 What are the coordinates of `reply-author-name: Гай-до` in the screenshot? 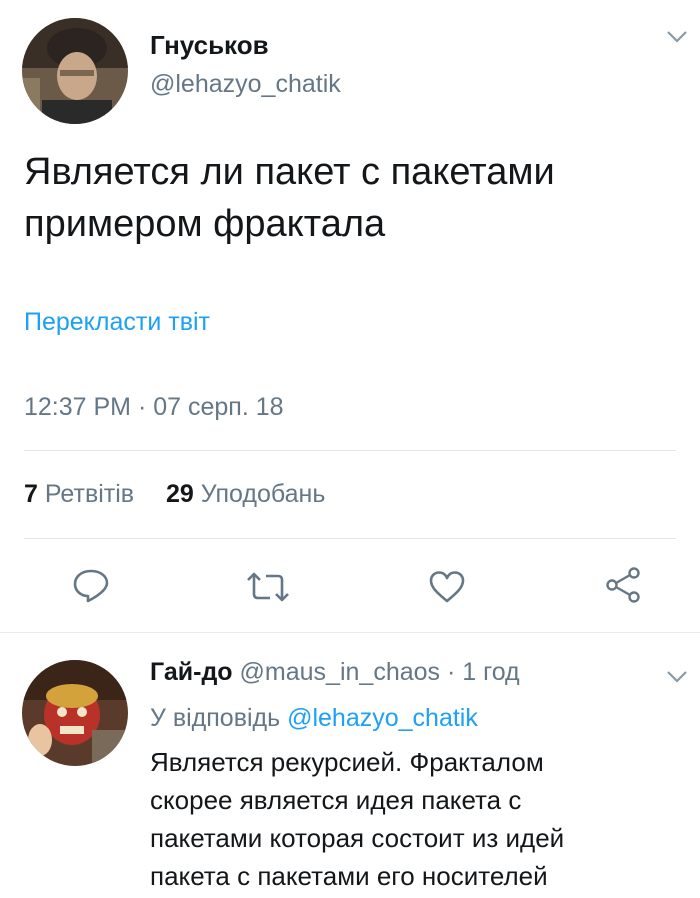 It's located at (191, 672).